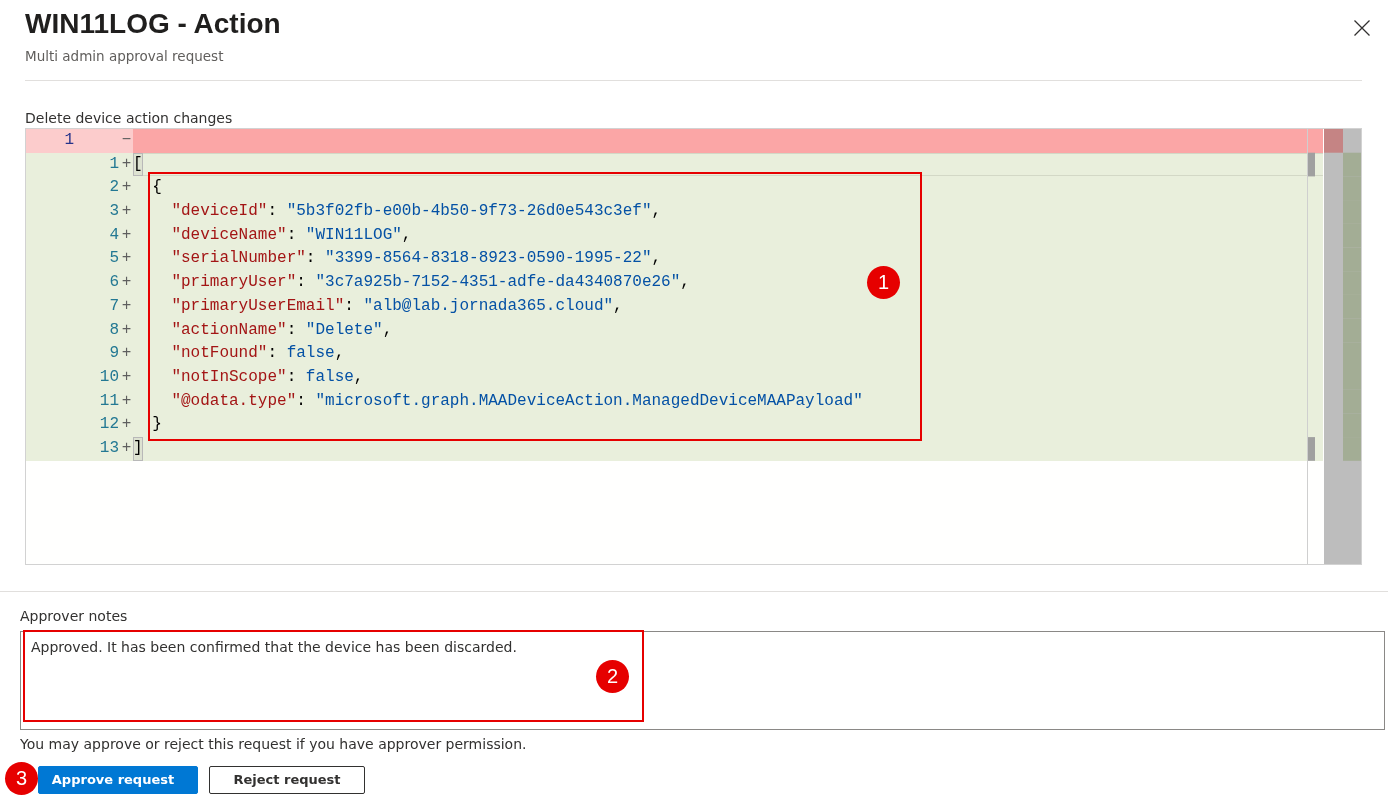 This screenshot has width=1388, height=807. I want to click on code-line: "primaryUser": "3c7a925b-7152-4351-adfe-da4340870e26",, so click(430, 283).